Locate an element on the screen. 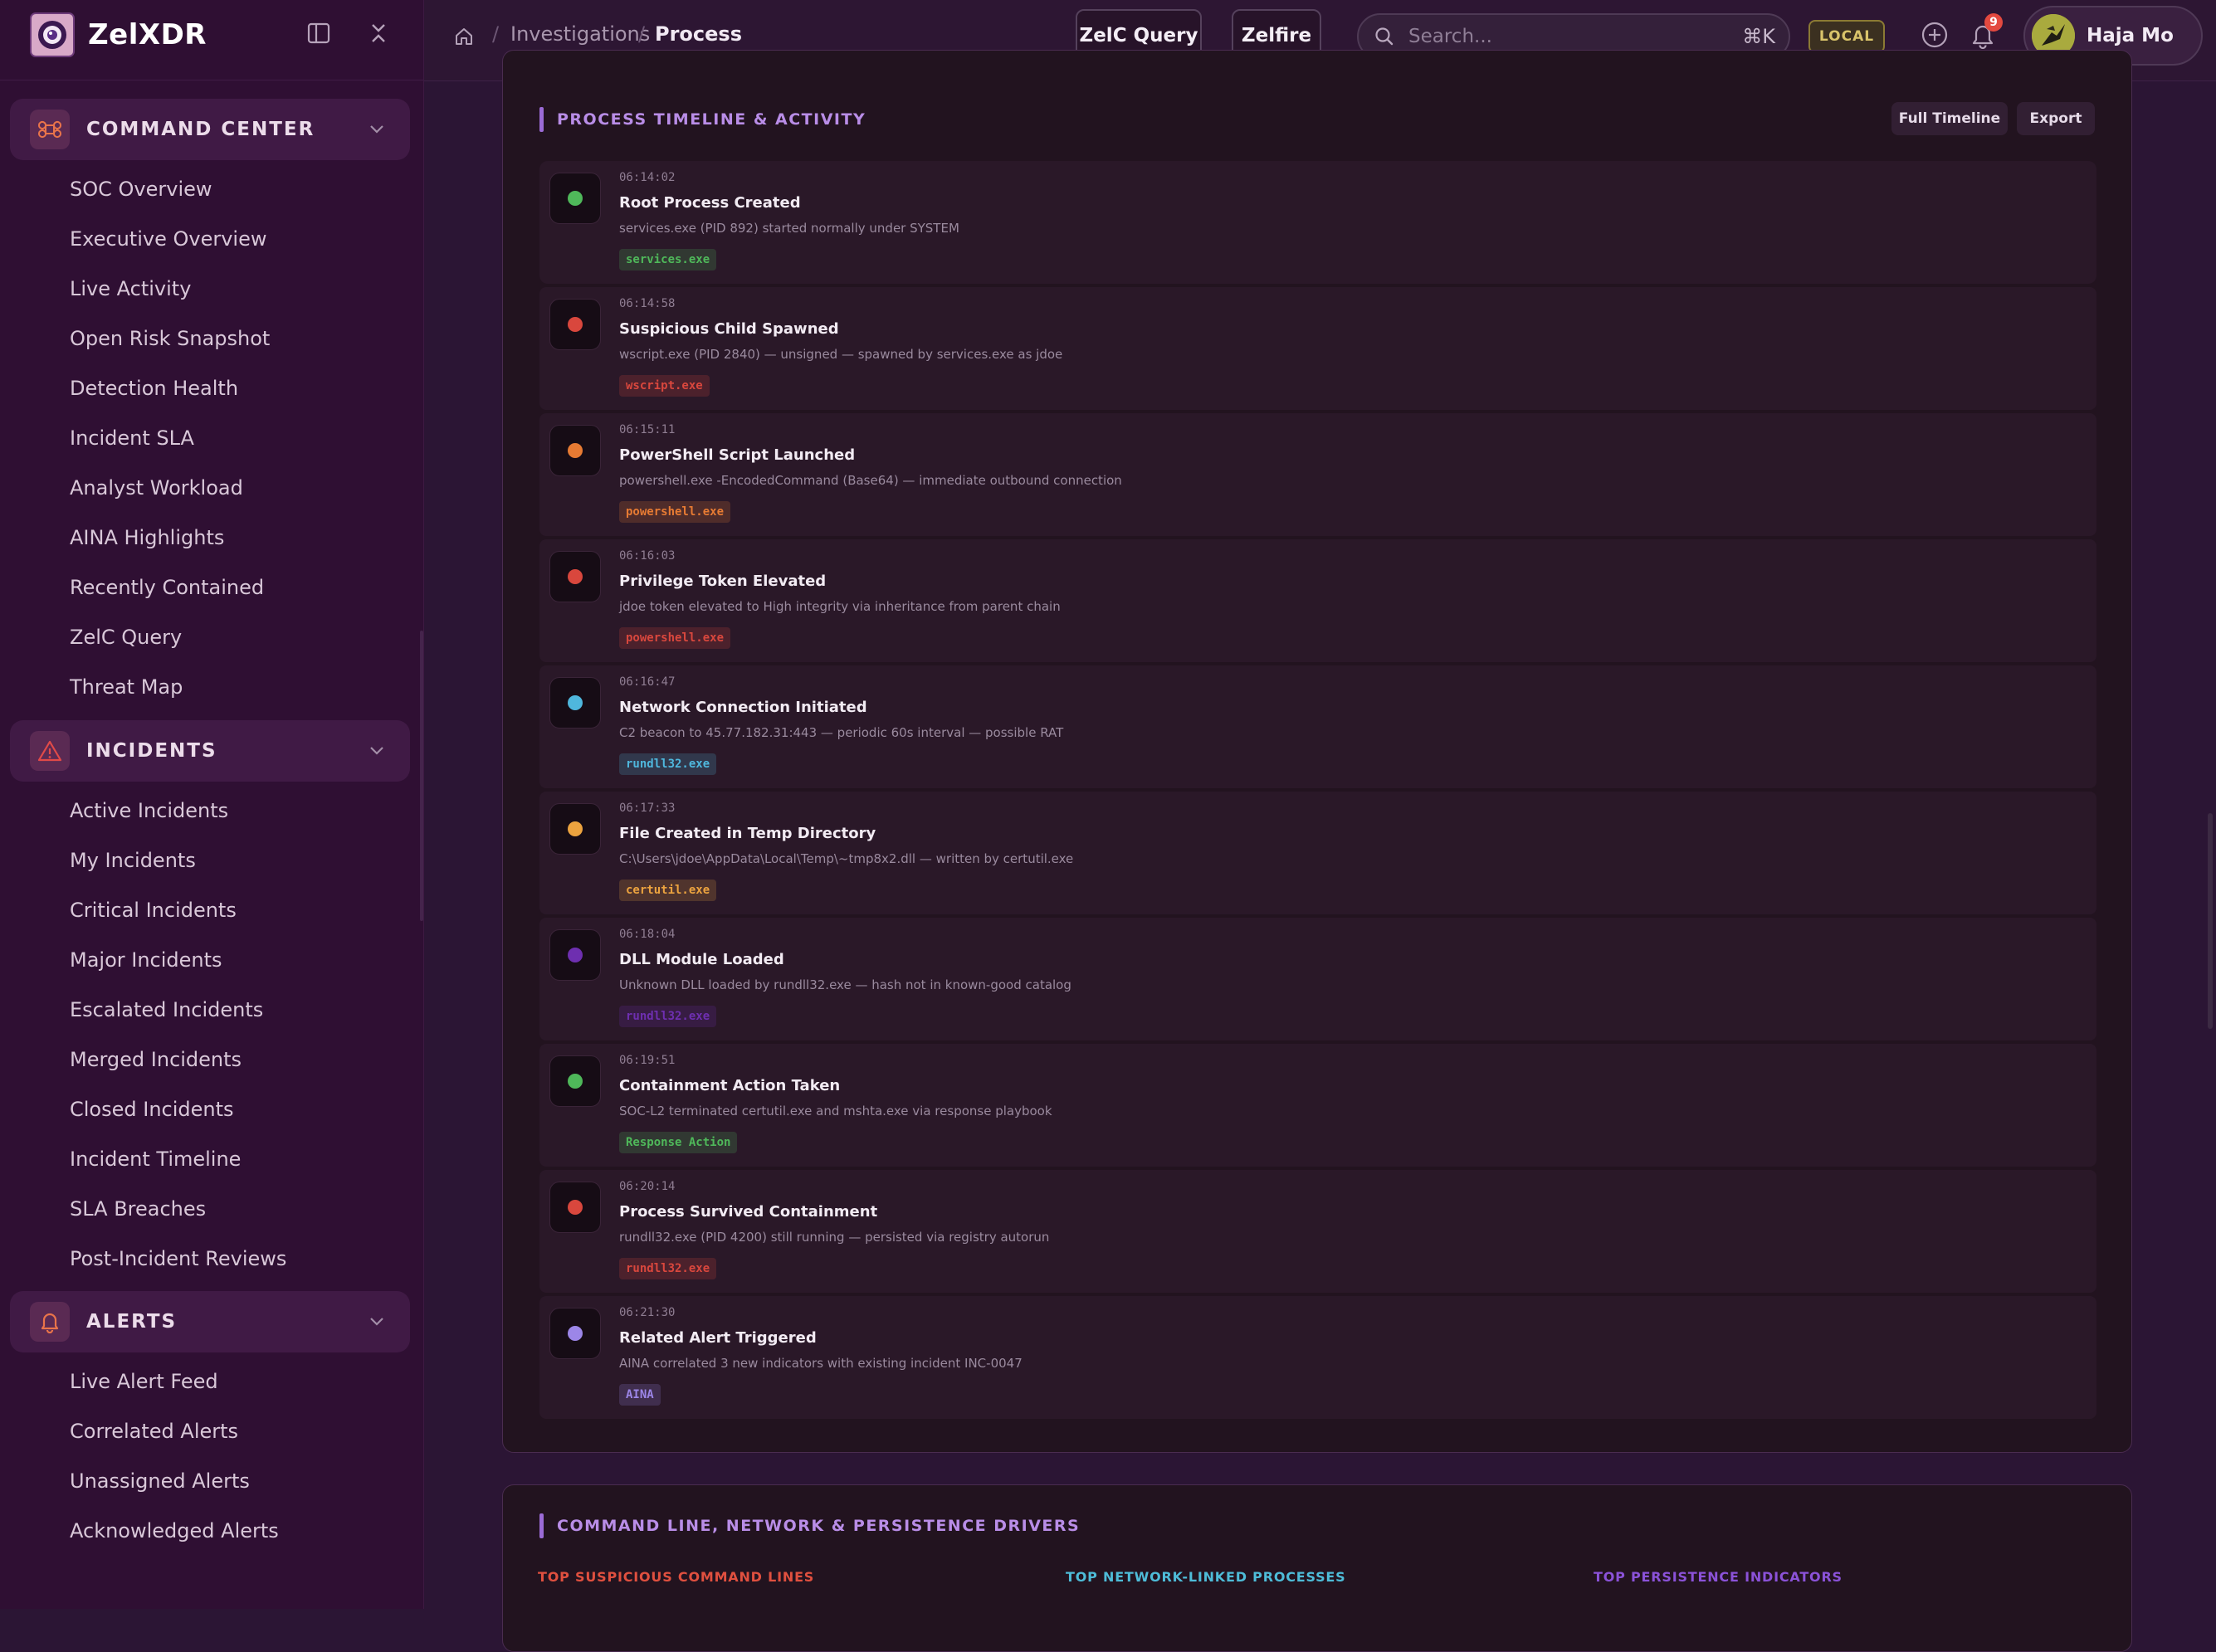 This screenshot has height=1652, width=2216. sidebar-item-unassigned-alerts: Unassigned Alerts is located at coordinates (160, 1482).